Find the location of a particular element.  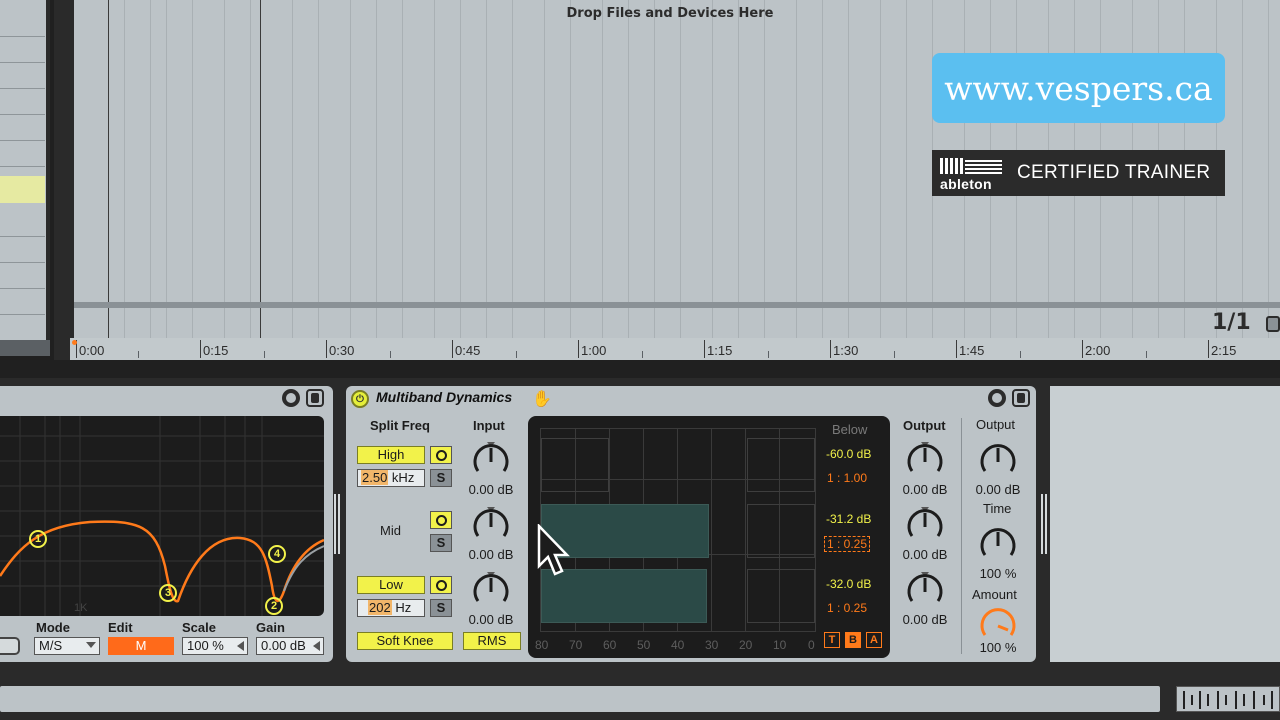

mid-band-activator is located at coordinates (441, 520).